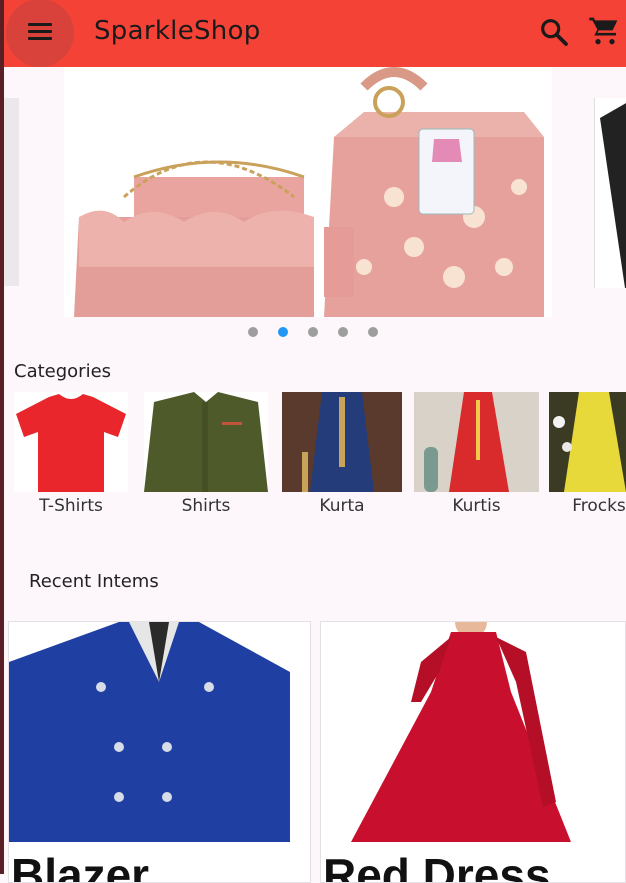 The height and width of the screenshot is (883, 626). I want to click on menu-button, so click(40, 33).